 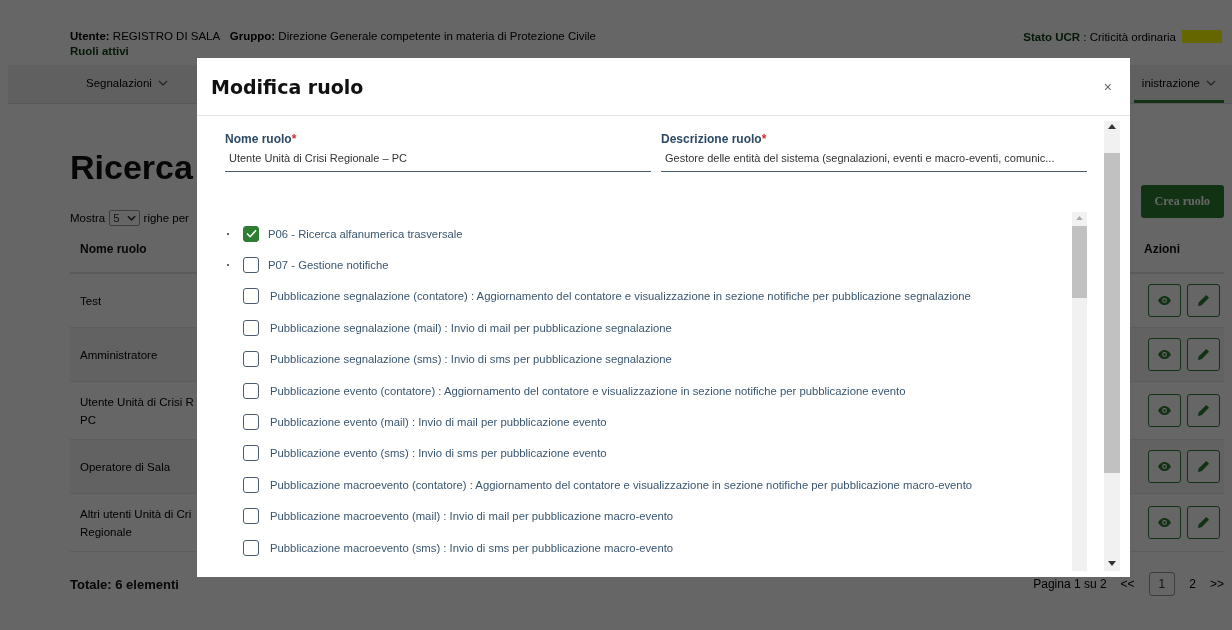 What do you see at coordinates (438, 453) in the screenshot?
I see `permission-label: Pubblicazione evento (sms) : Invio di sms per pubblicazione evento` at bounding box center [438, 453].